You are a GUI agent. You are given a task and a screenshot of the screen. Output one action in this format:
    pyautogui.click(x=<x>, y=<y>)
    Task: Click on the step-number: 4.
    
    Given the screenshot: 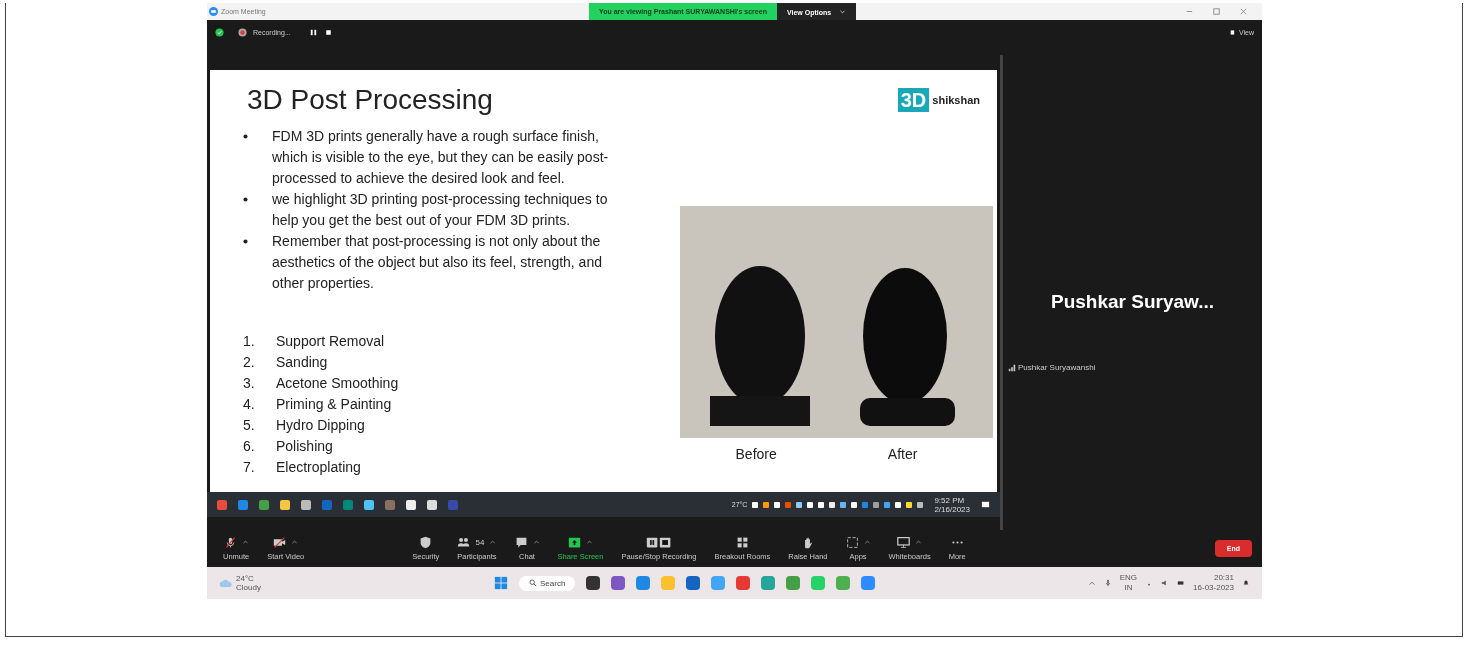 What is the action you would take?
    pyautogui.click(x=249, y=404)
    